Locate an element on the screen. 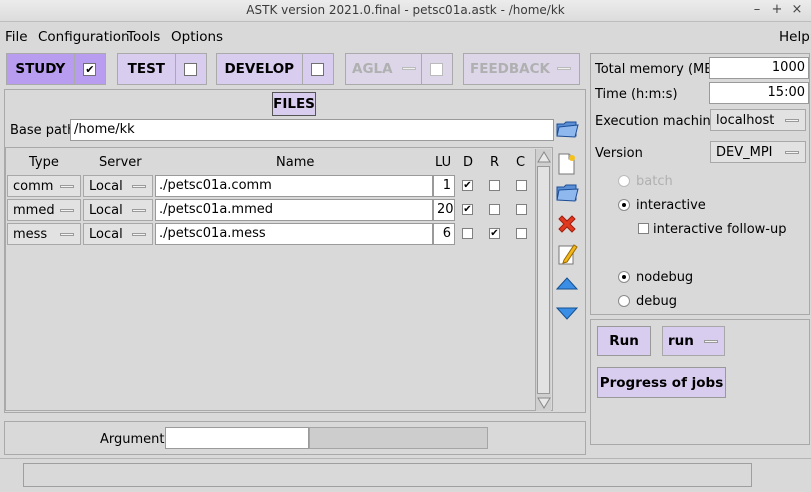 The width and height of the screenshot is (811, 492). develop-mode-button: DEVELOP is located at coordinates (275, 69).